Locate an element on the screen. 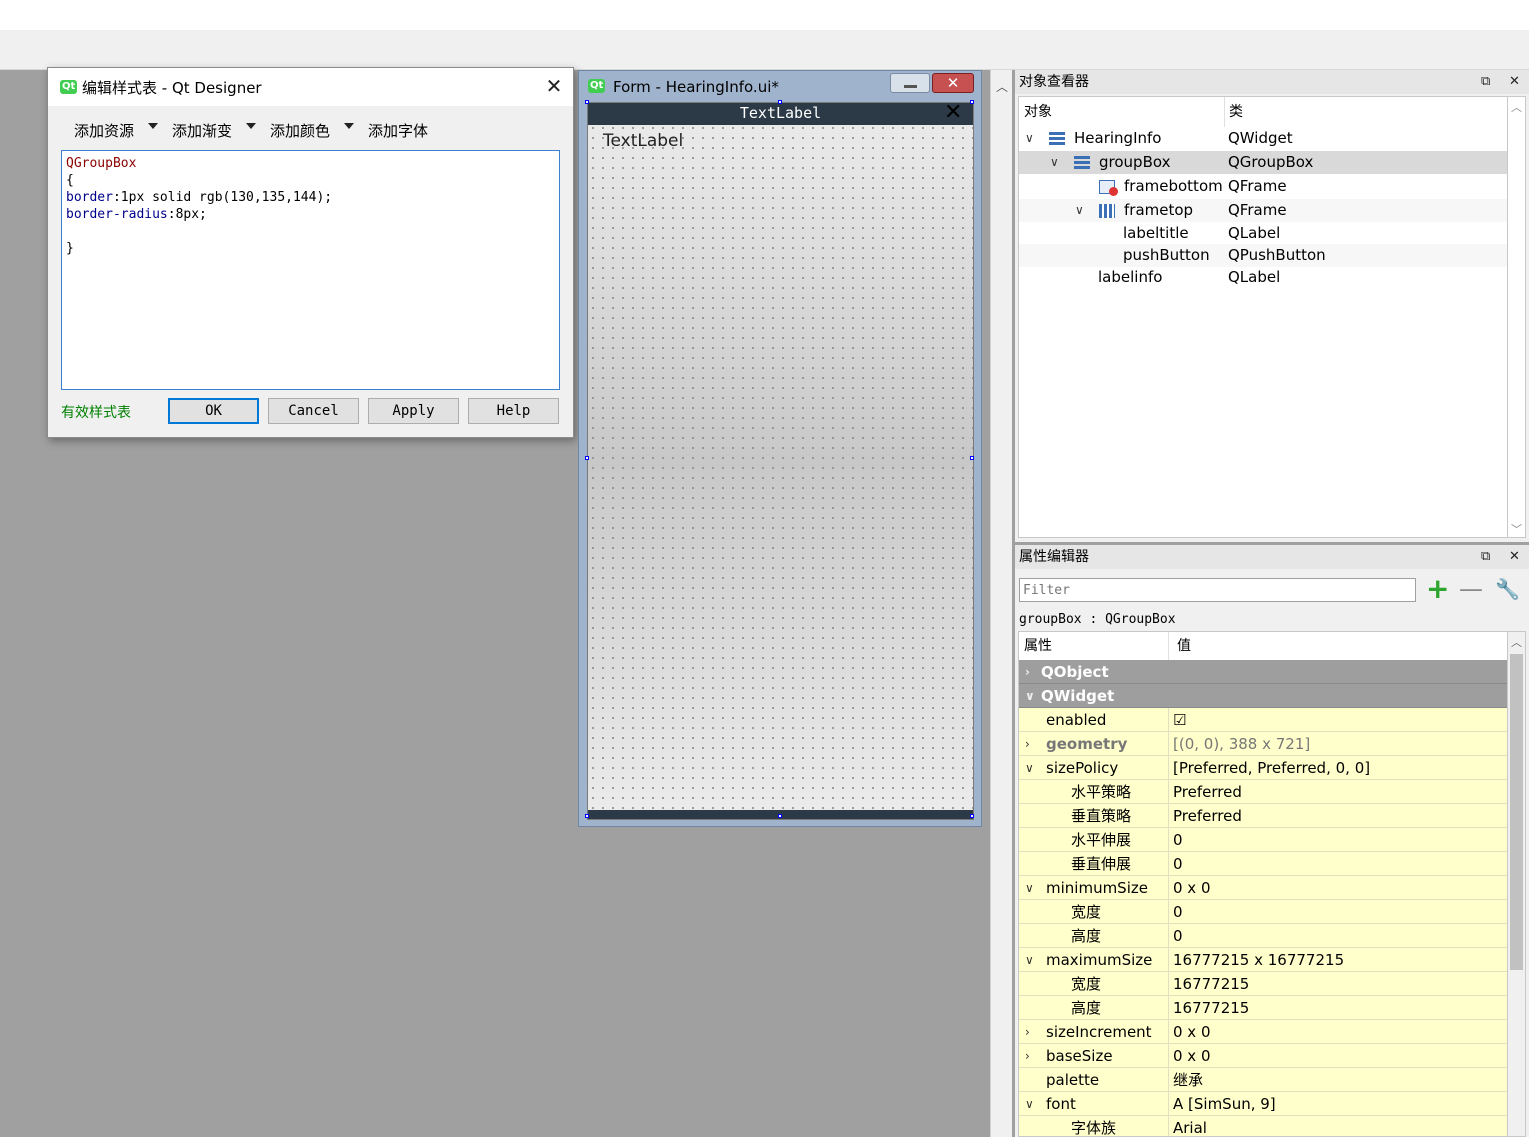 This screenshot has width=1529, height=1137. dialog-titlebar: Qt 编辑样式表 - Qt Designer ✕ is located at coordinates (310, 87).